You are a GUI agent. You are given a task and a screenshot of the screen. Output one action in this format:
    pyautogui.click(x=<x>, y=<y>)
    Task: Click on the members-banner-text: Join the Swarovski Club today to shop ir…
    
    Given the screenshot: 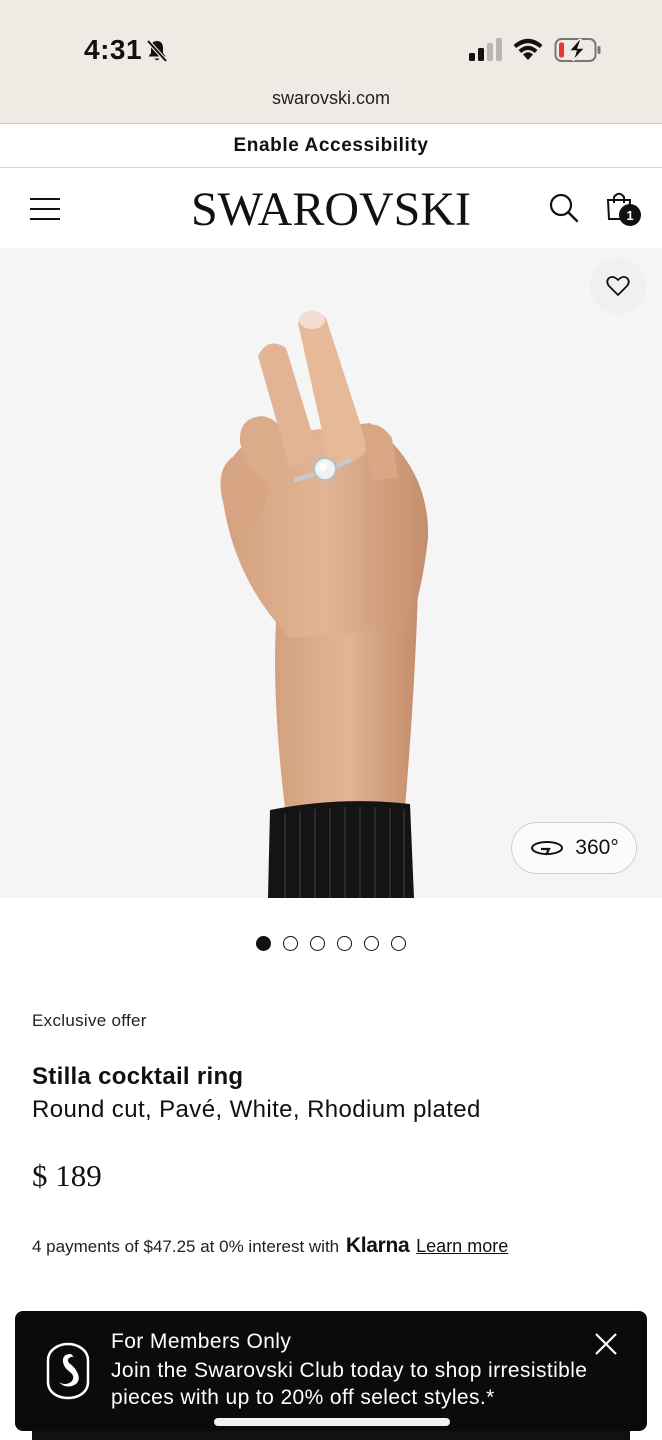 What is the action you would take?
    pyautogui.click(x=349, y=1384)
    